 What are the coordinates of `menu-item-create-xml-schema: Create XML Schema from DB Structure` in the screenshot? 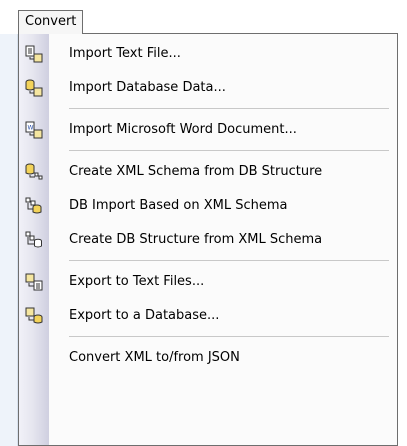 It's located at (208, 172).